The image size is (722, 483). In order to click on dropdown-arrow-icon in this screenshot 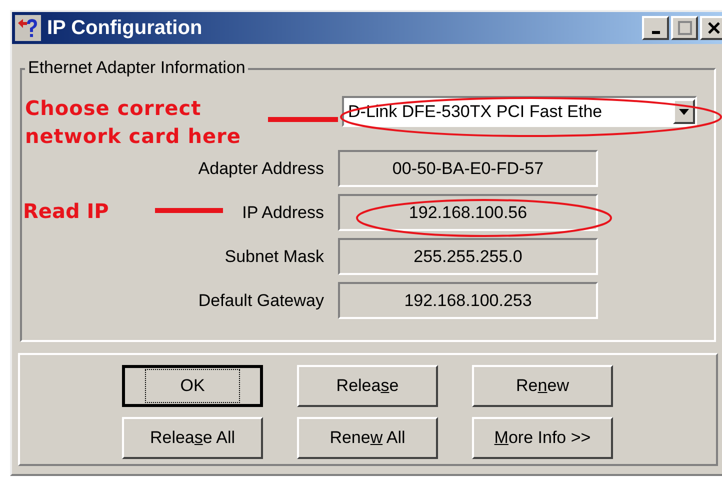, I will do `click(684, 111)`.